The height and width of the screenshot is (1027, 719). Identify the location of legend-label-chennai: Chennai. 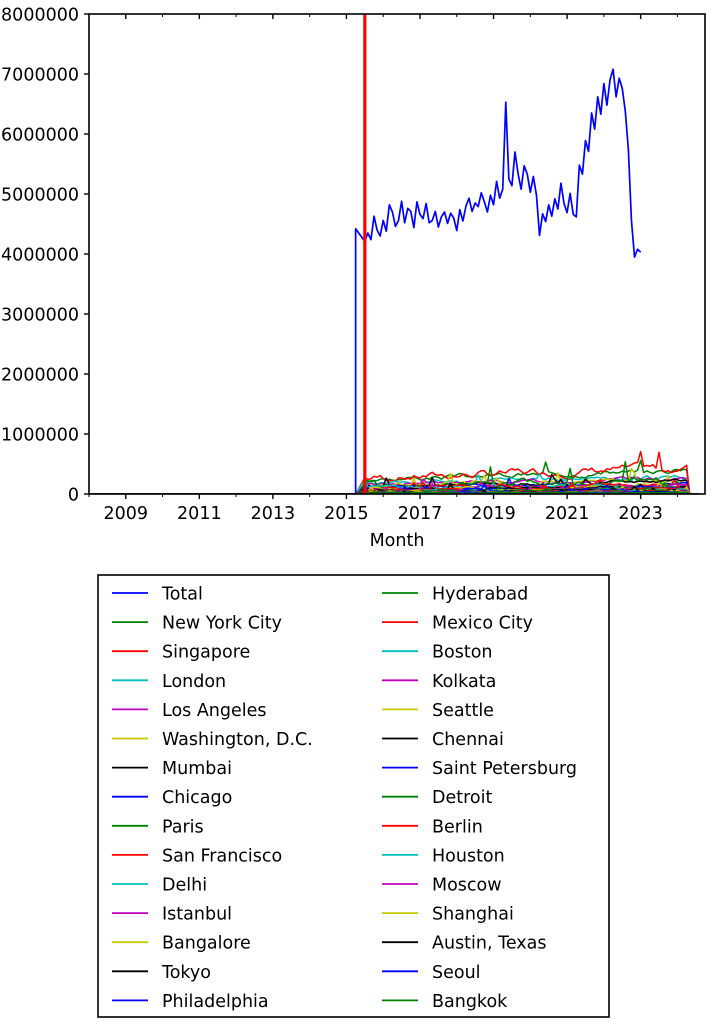
(468, 740).